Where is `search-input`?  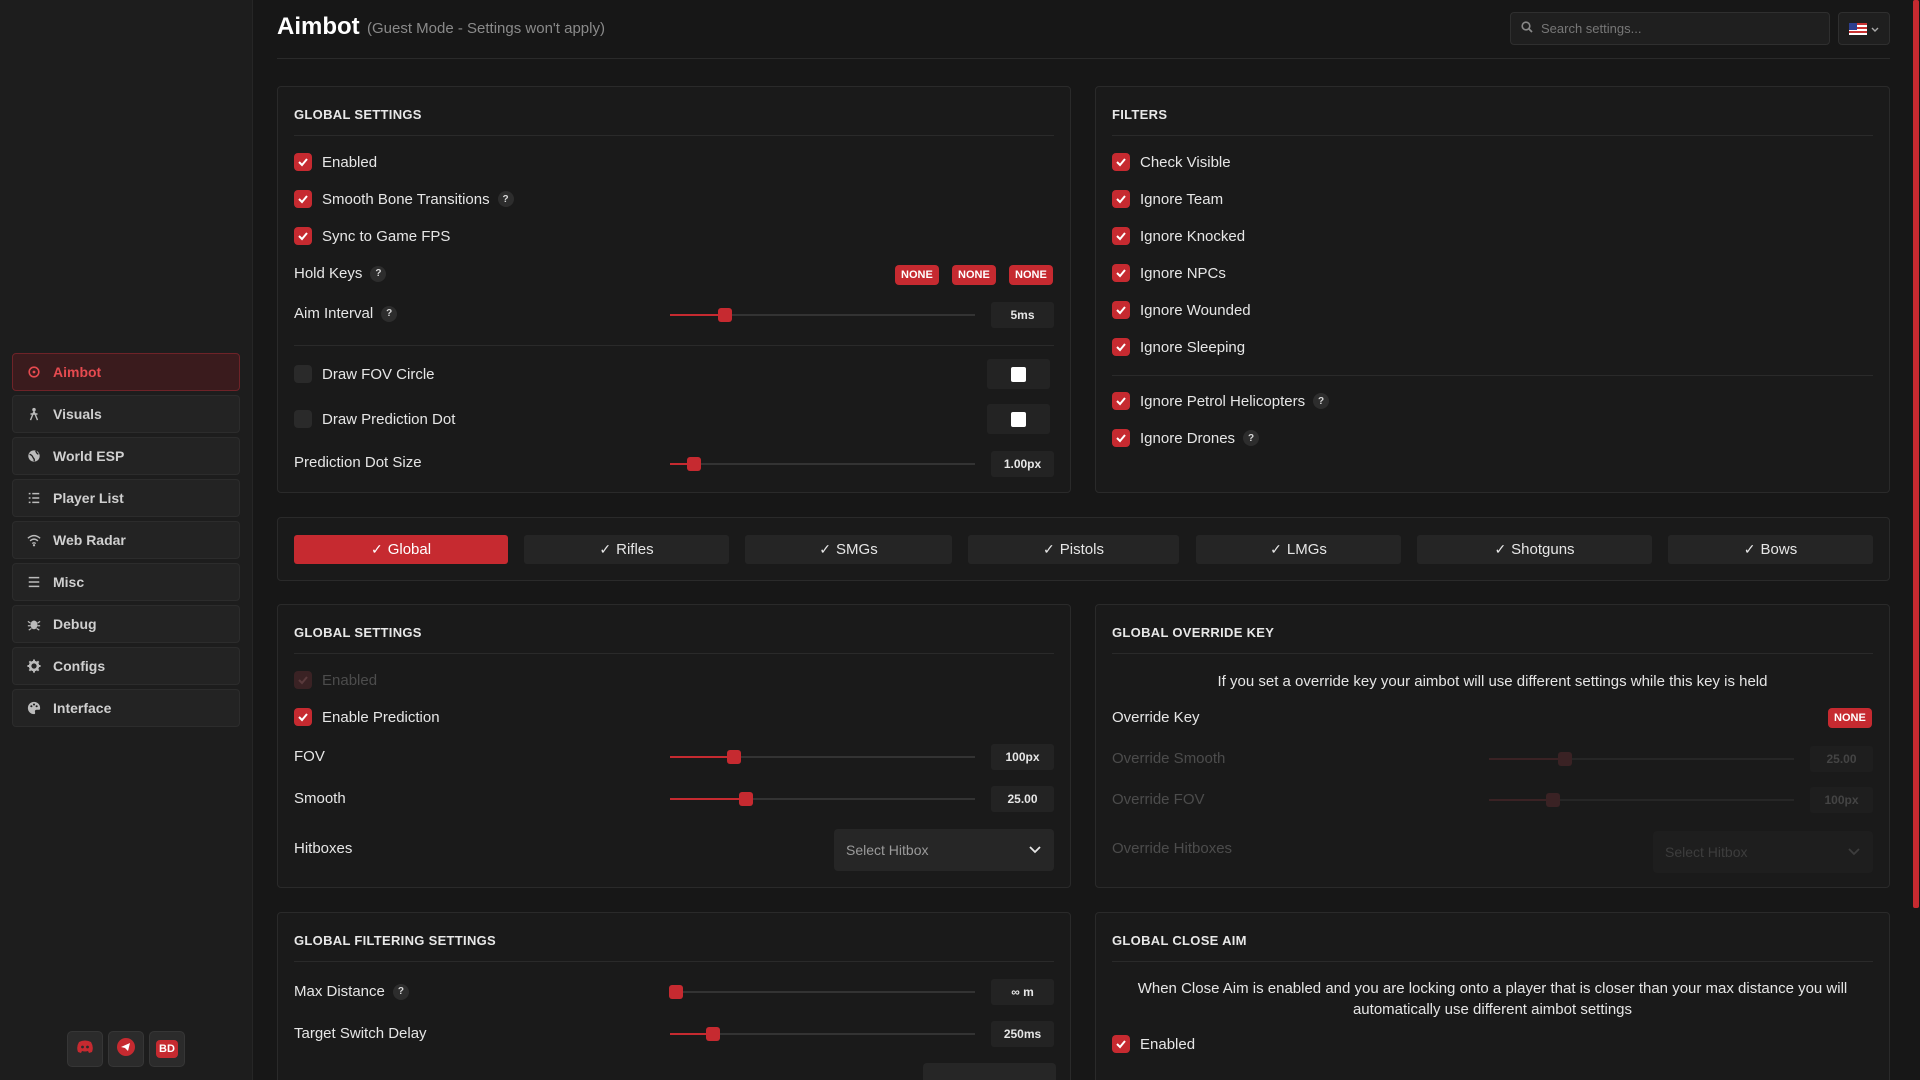 search-input is located at coordinates (1681, 28).